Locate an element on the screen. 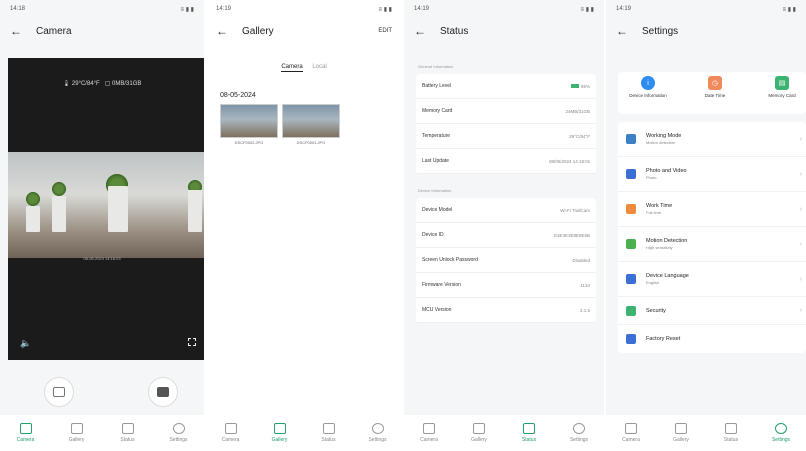 The height and width of the screenshot is (451, 806). motion-detection-icon is located at coordinates (631, 244).